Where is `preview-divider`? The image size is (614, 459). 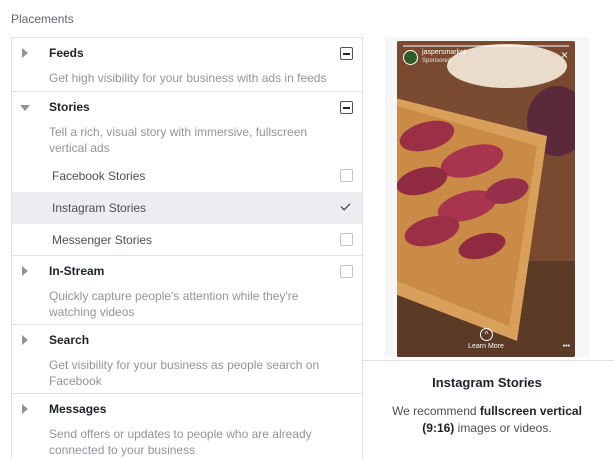 preview-divider is located at coordinates (488, 360).